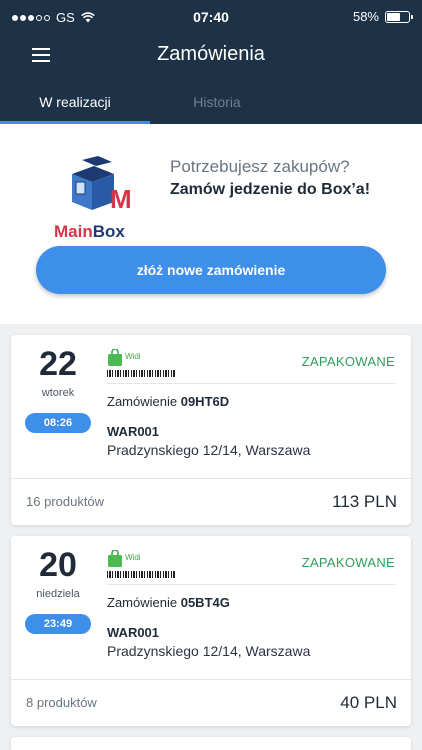  What do you see at coordinates (399, 16) in the screenshot?
I see `battery-icon` at bounding box center [399, 16].